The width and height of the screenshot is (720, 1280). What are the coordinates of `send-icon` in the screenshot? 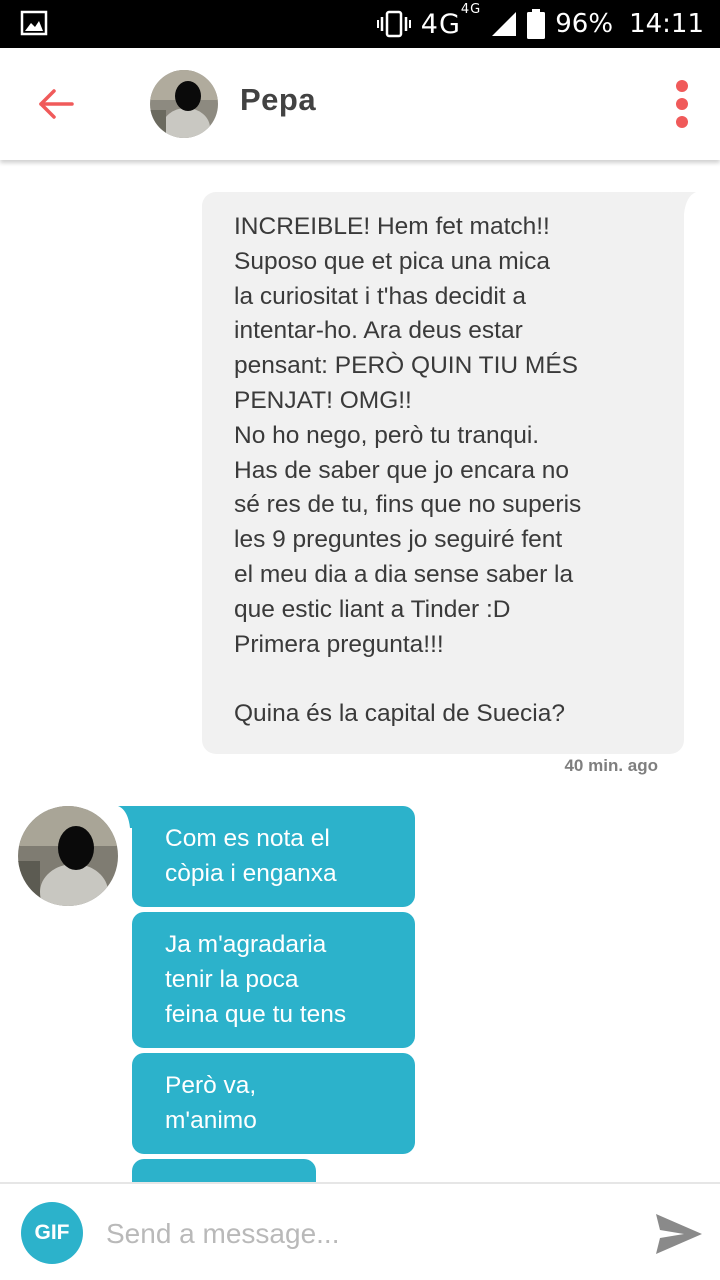 It's located at (679, 1234).